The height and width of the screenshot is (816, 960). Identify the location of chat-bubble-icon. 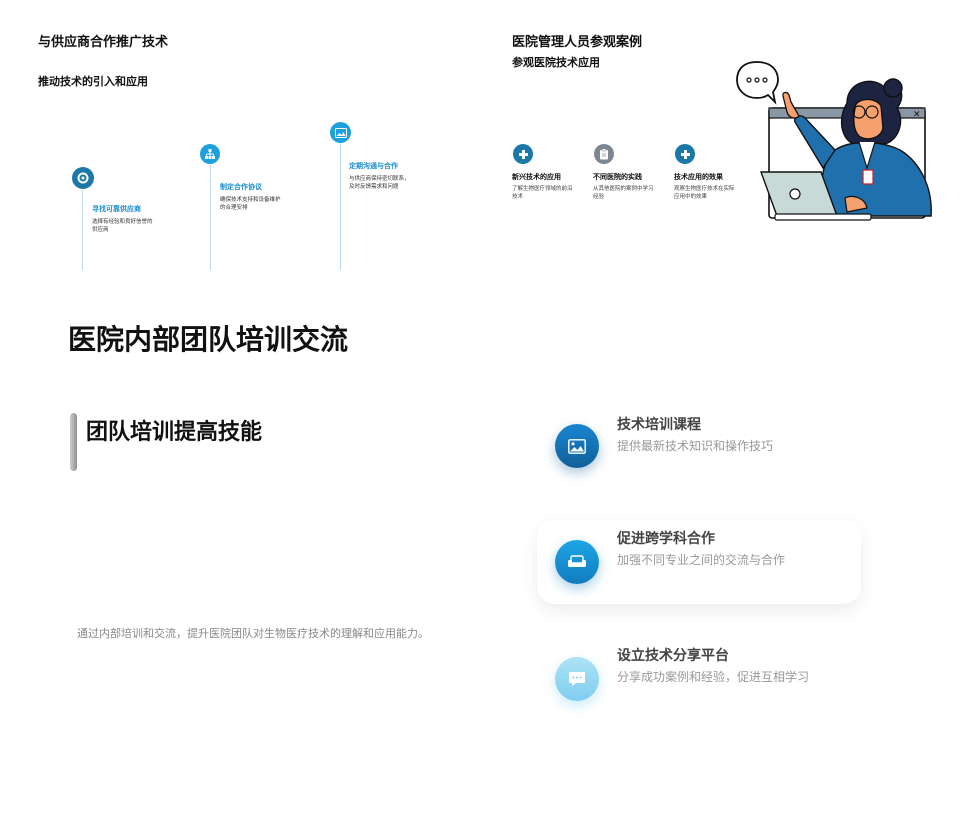
(577, 679).